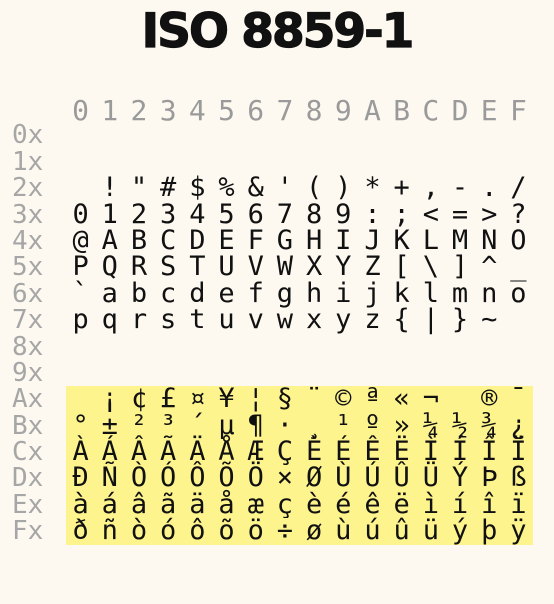 This screenshot has height=604, width=554. Describe the element at coordinates (168, 478) in the screenshot. I see `char-cell: Ó` at that location.